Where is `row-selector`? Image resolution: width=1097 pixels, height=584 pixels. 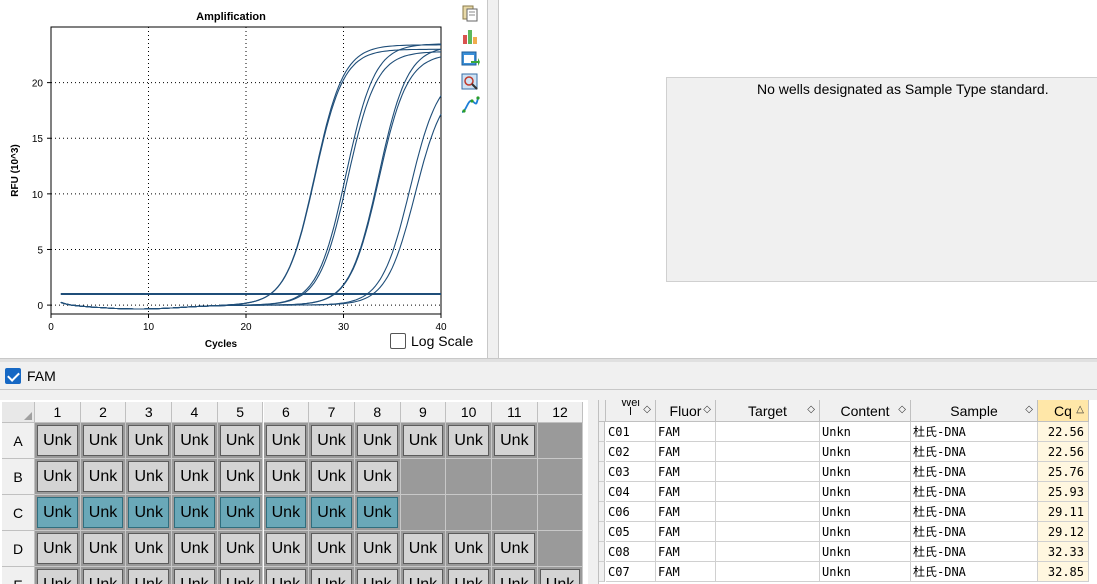 row-selector is located at coordinates (602, 512).